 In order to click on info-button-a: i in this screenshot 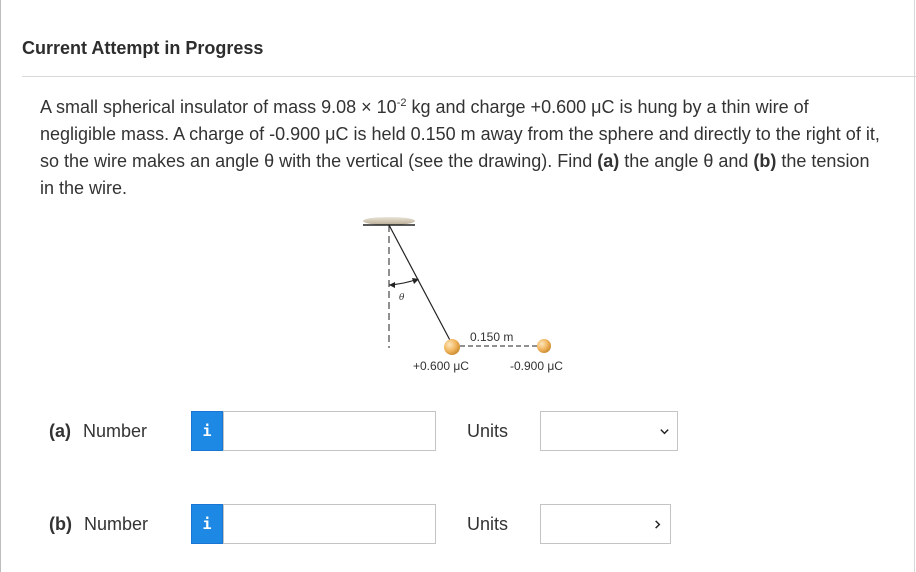, I will do `click(207, 431)`.